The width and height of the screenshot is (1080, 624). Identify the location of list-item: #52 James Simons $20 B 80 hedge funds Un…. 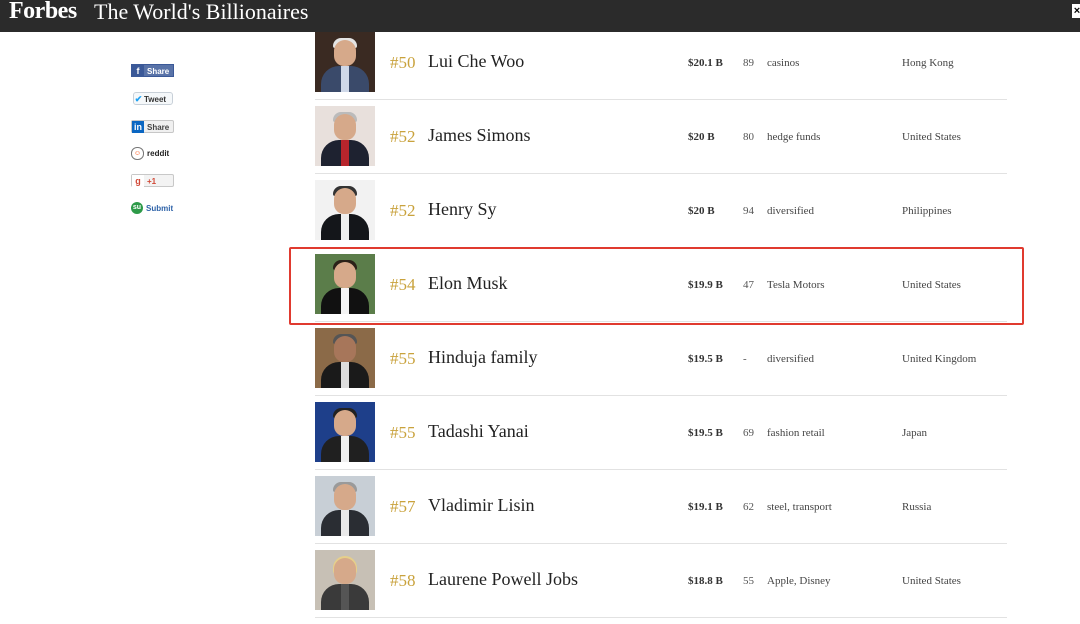
(661, 136).